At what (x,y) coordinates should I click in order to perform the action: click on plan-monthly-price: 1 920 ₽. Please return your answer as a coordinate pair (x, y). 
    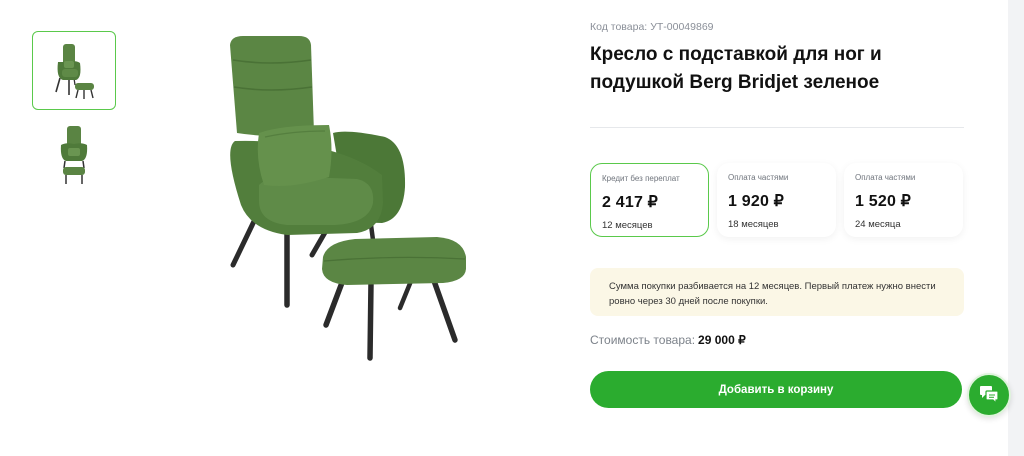
    Looking at the image, I should click on (756, 201).